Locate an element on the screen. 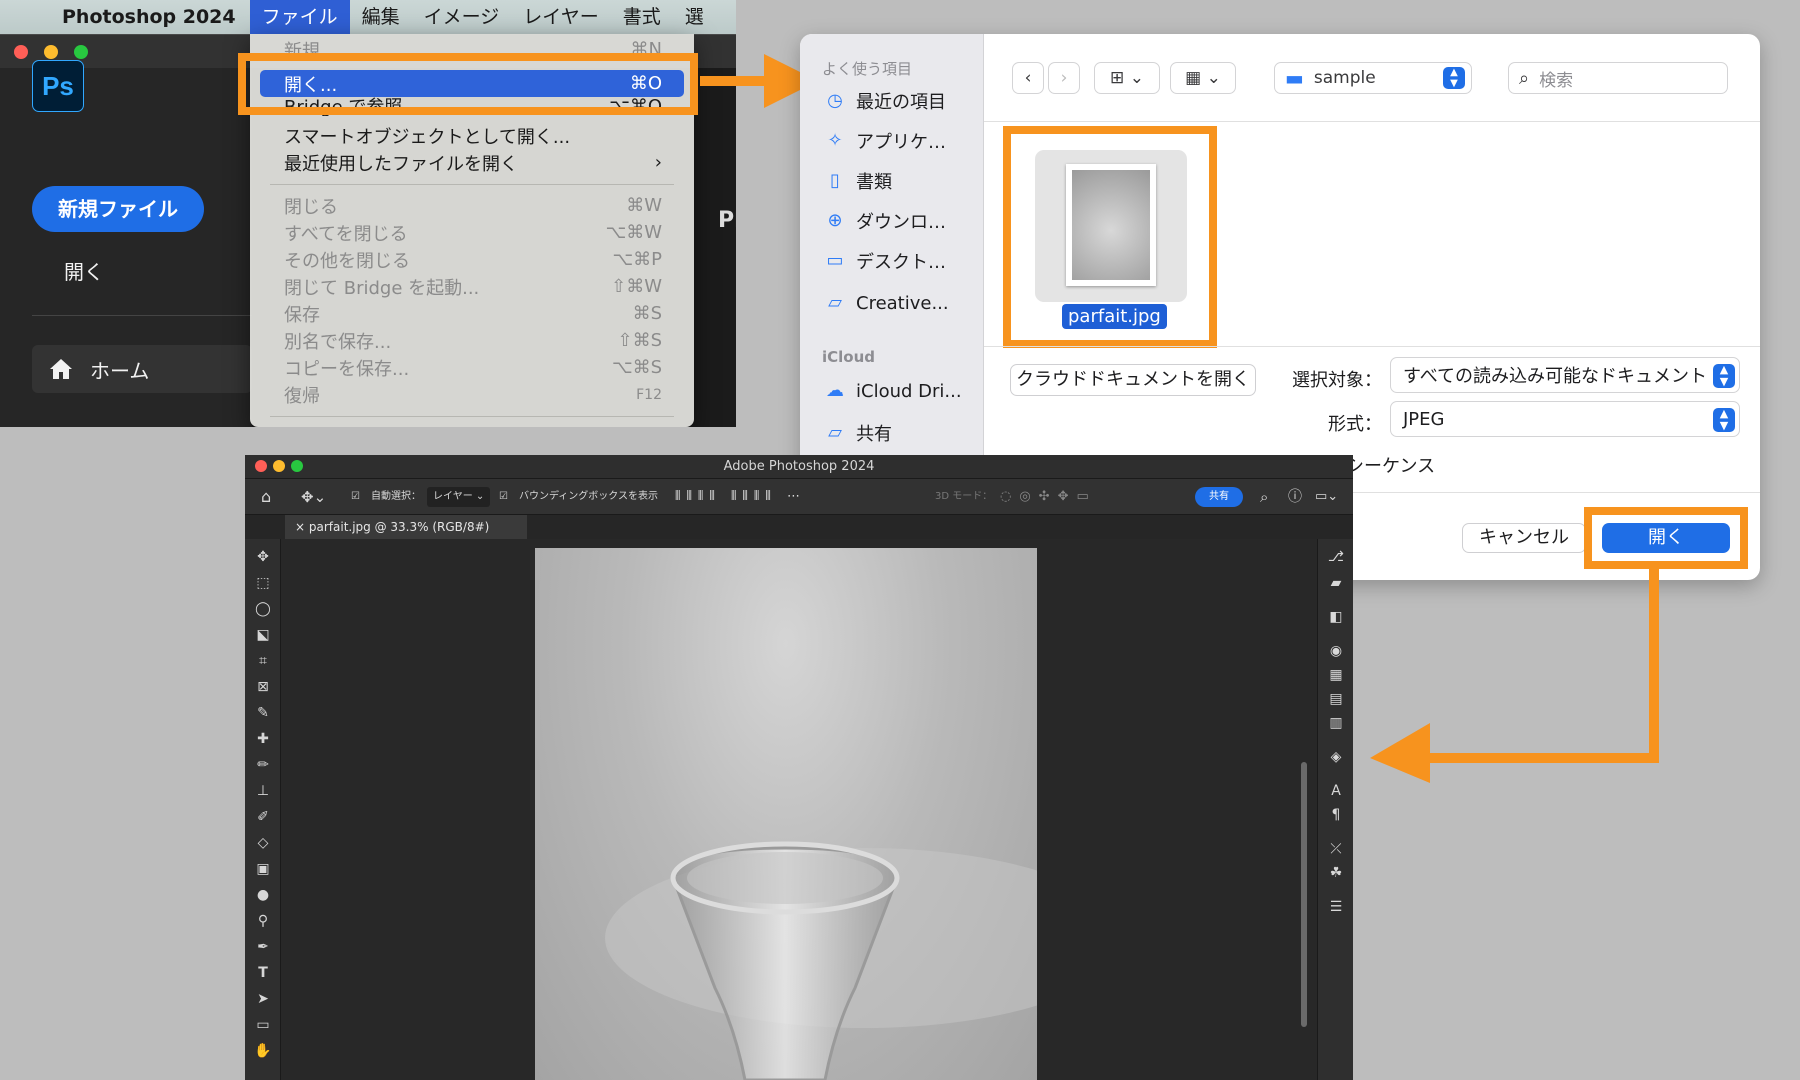  color-icon: ◉ is located at coordinates (1336, 651).